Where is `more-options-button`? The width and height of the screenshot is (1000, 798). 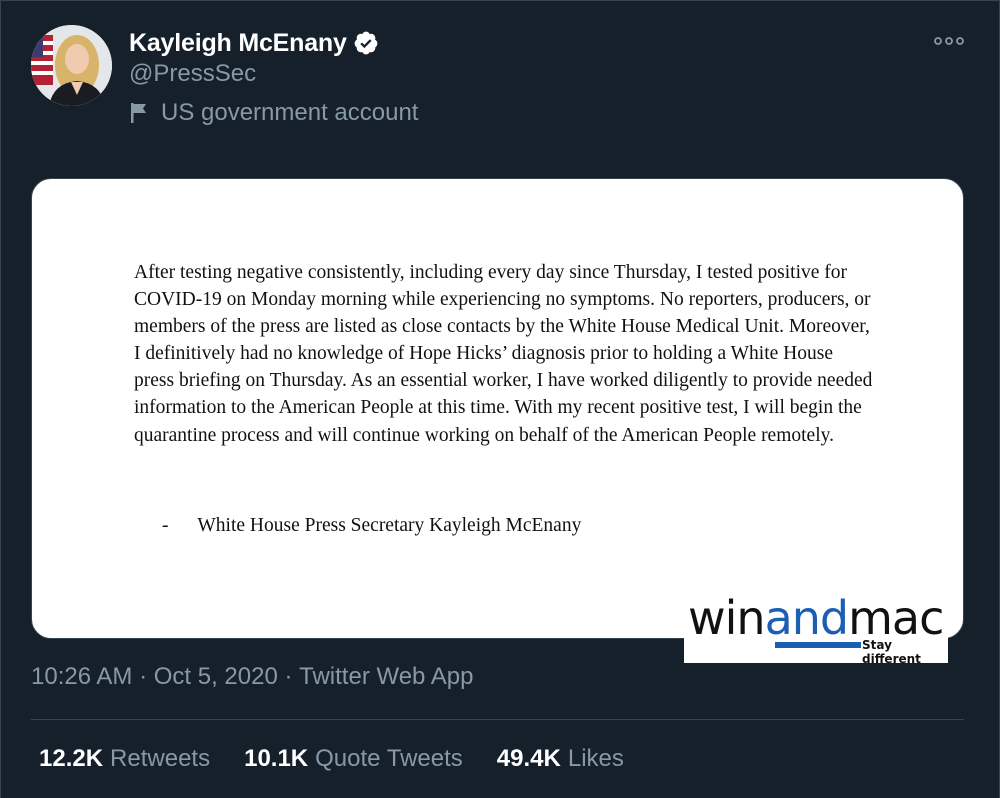 more-options-button is located at coordinates (949, 41).